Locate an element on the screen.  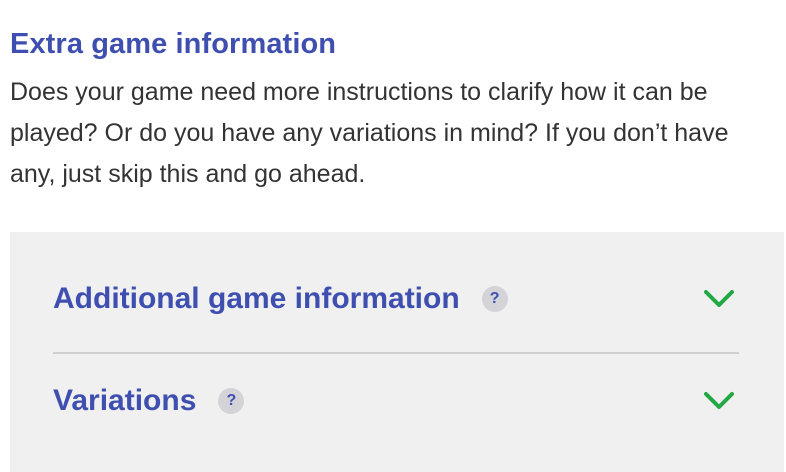
section-title: Extra game information is located at coordinates (173, 44).